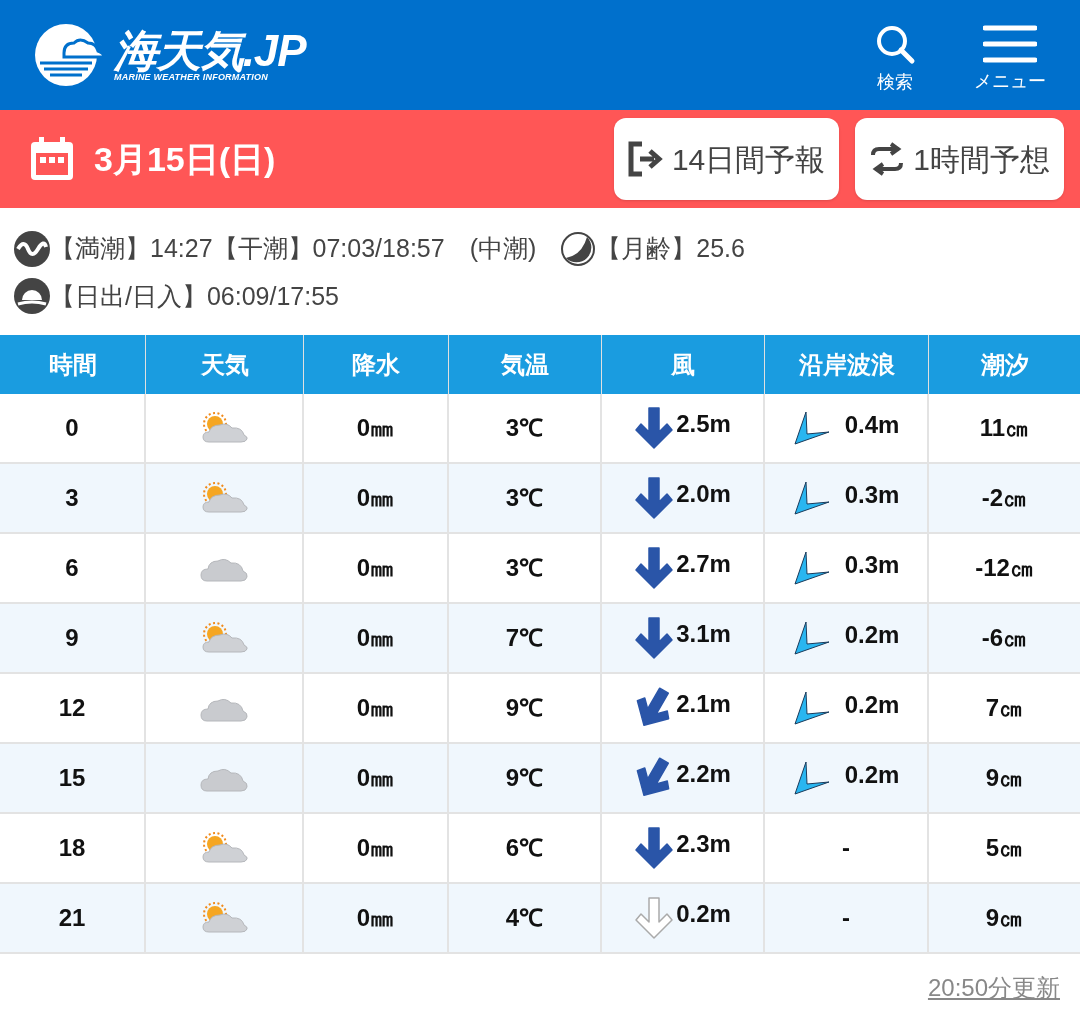  What do you see at coordinates (73, 498) in the screenshot?
I see `table-cell: 3` at bounding box center [73, 498].